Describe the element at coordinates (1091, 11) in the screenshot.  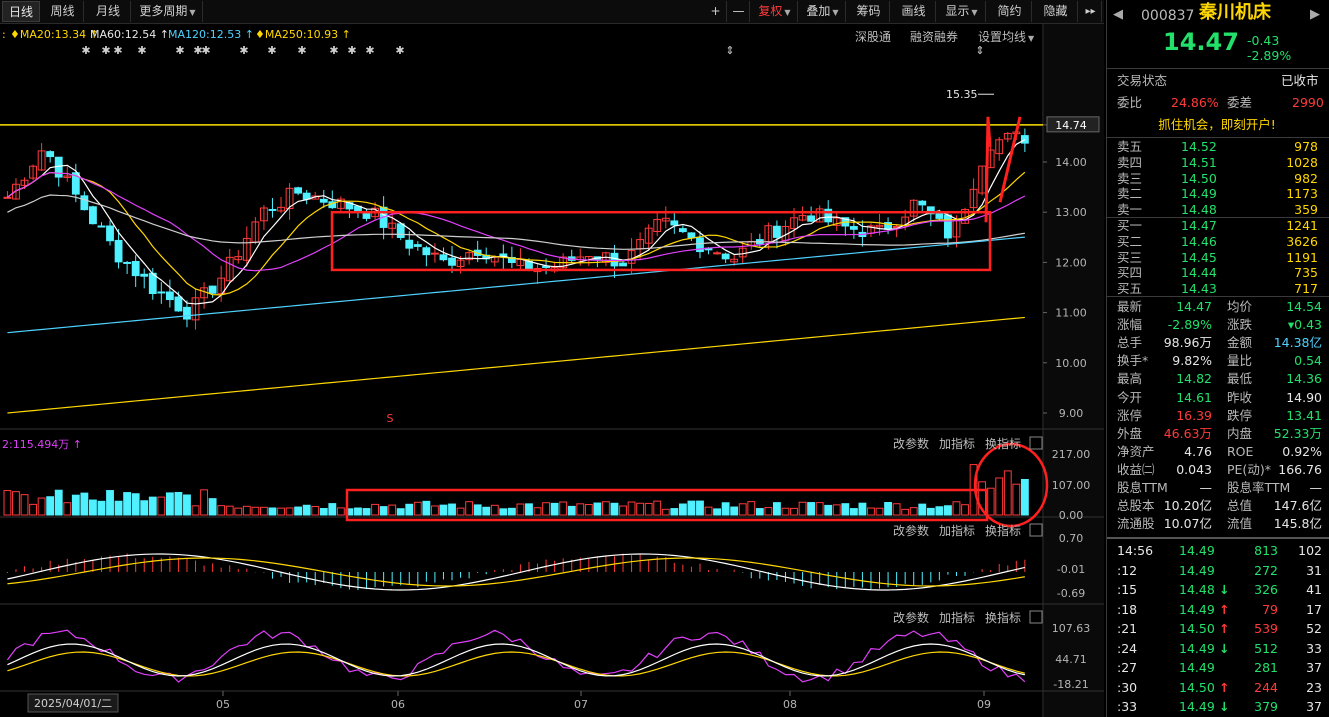
I see `expand-icon: ▸▸` at that location.